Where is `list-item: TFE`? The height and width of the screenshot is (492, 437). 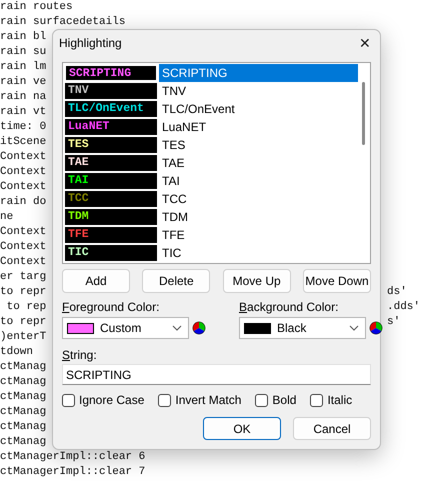
list-item: TFE is located at coordinates (258, 235).